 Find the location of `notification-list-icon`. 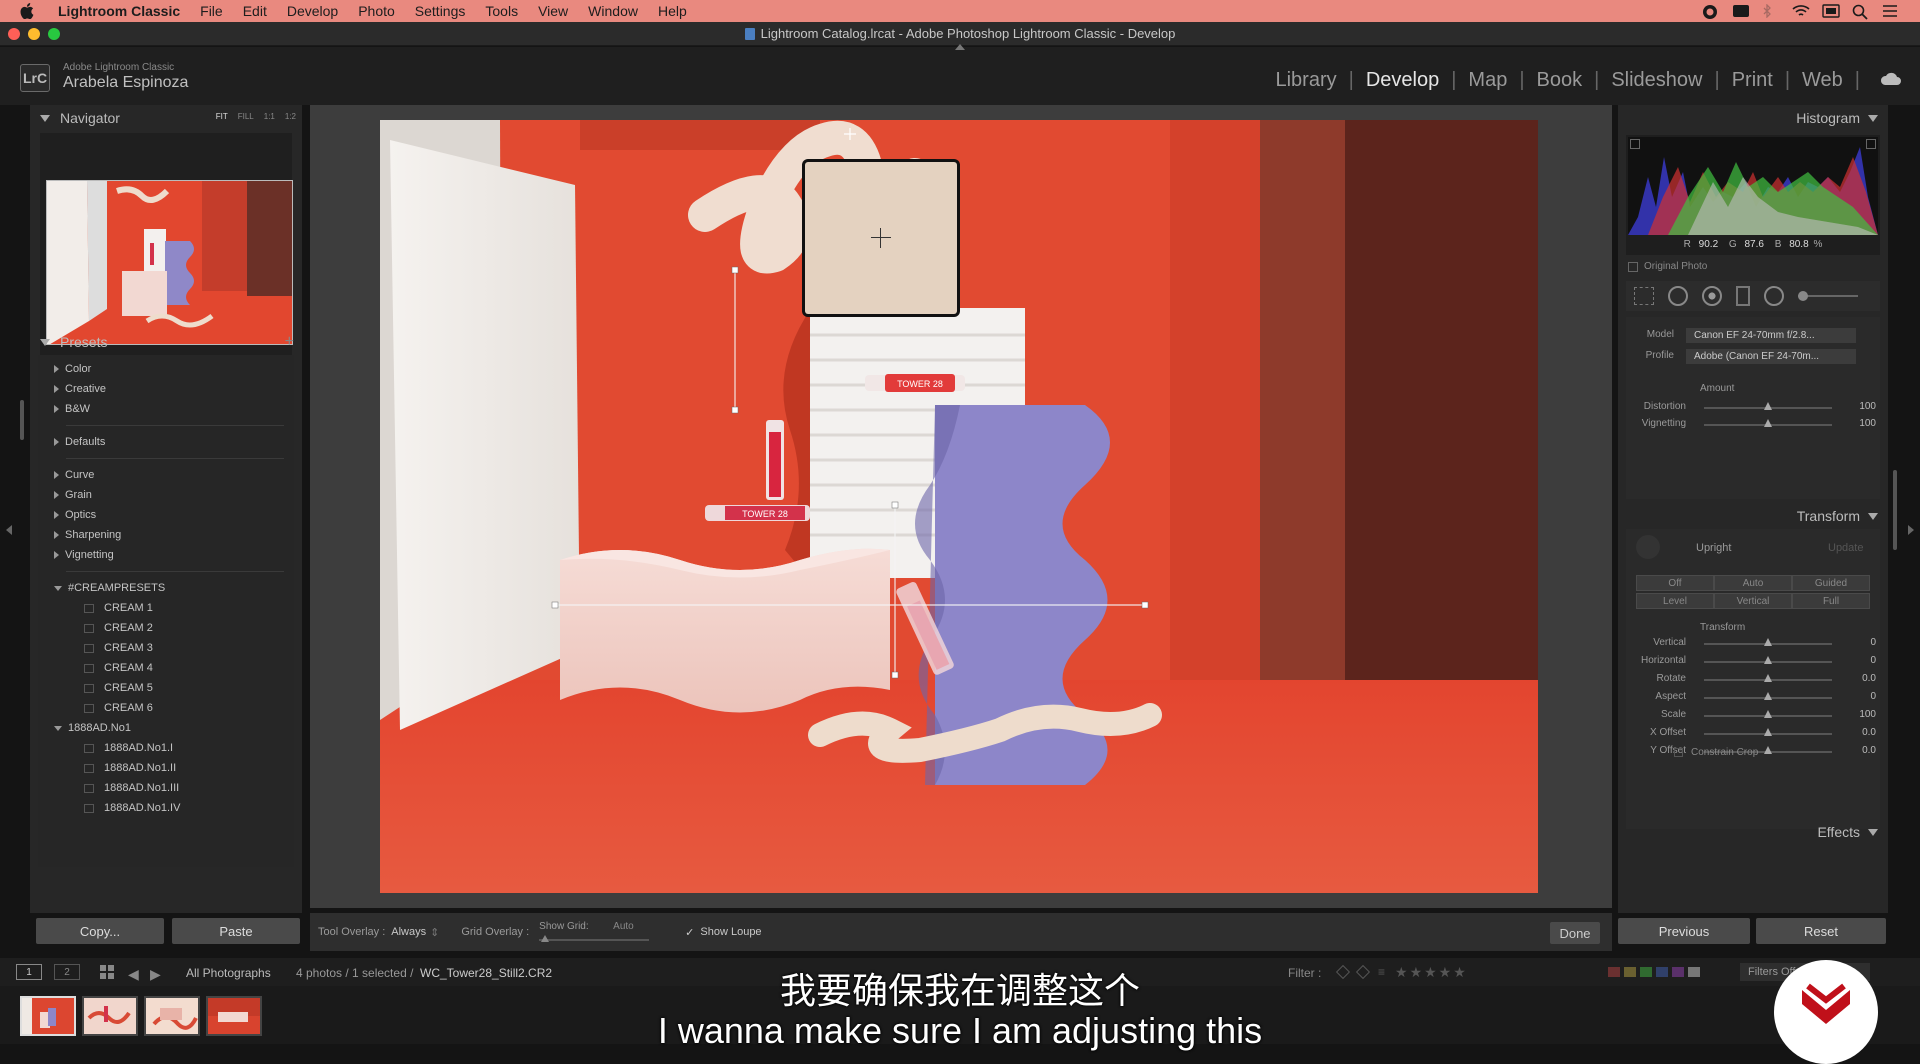

notification-list-icon is located at coordinates (1890, 11).